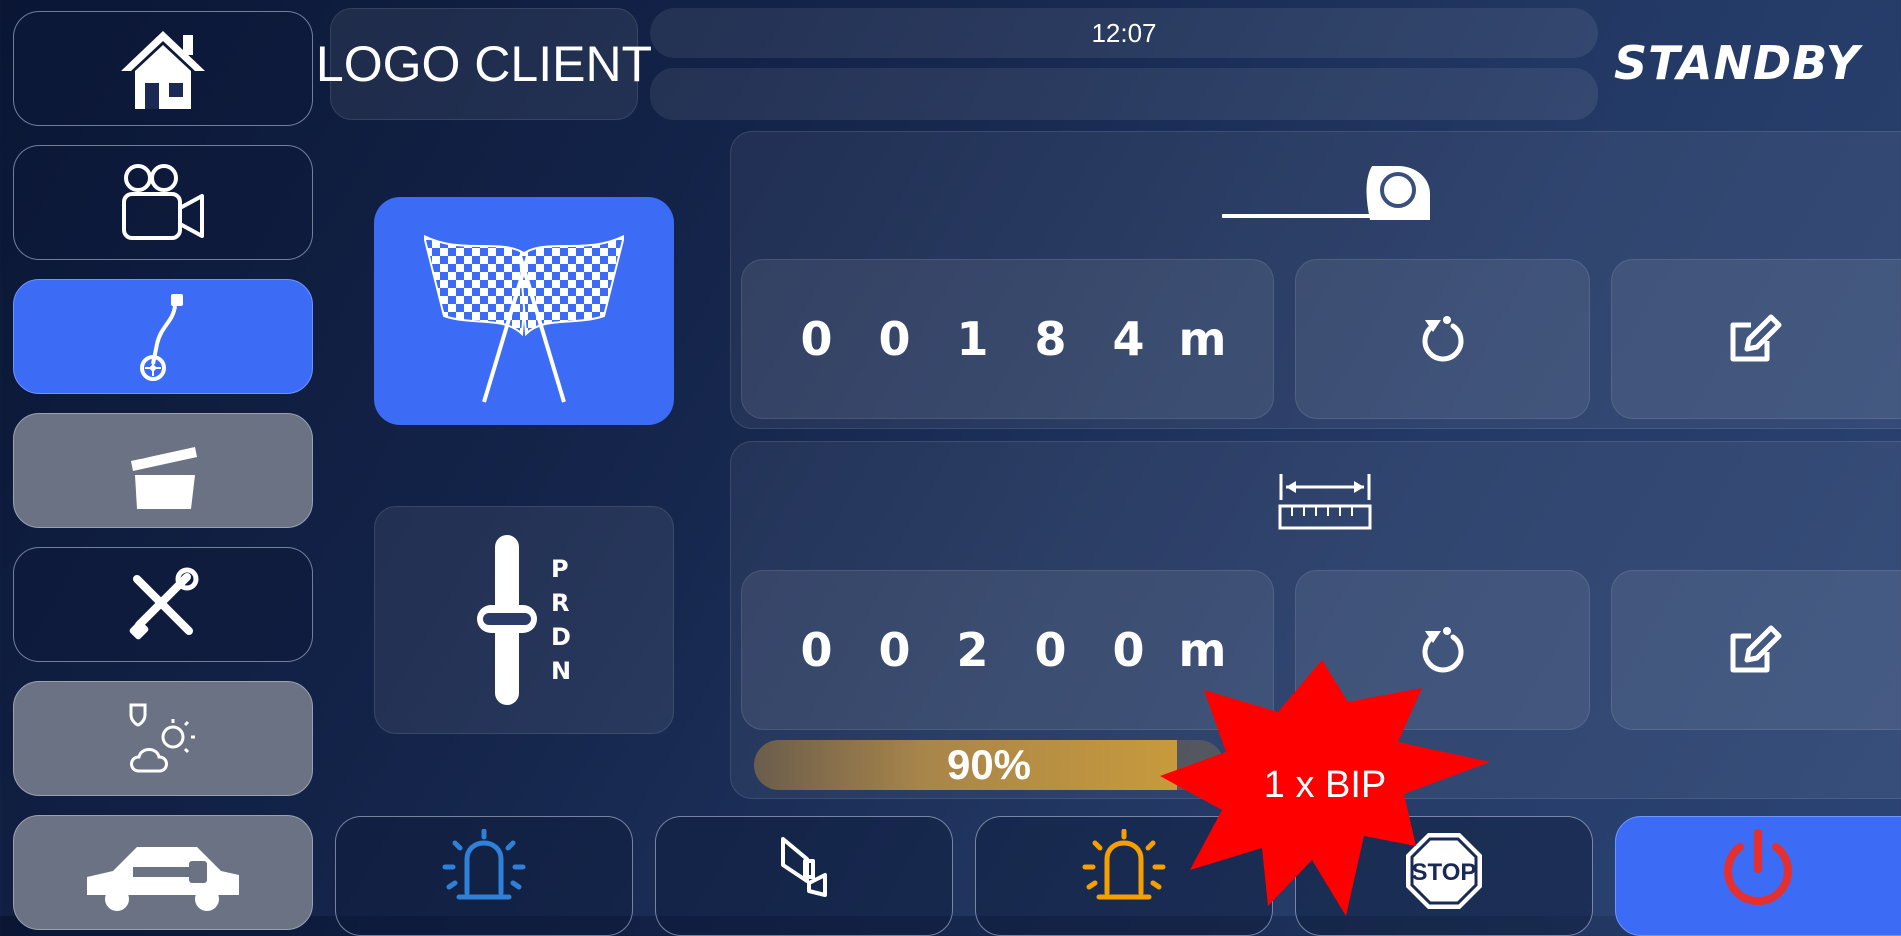  Describe the element at coordinates (1326, 193) in the screenshot. I see `tape-measure-icon` at that location.